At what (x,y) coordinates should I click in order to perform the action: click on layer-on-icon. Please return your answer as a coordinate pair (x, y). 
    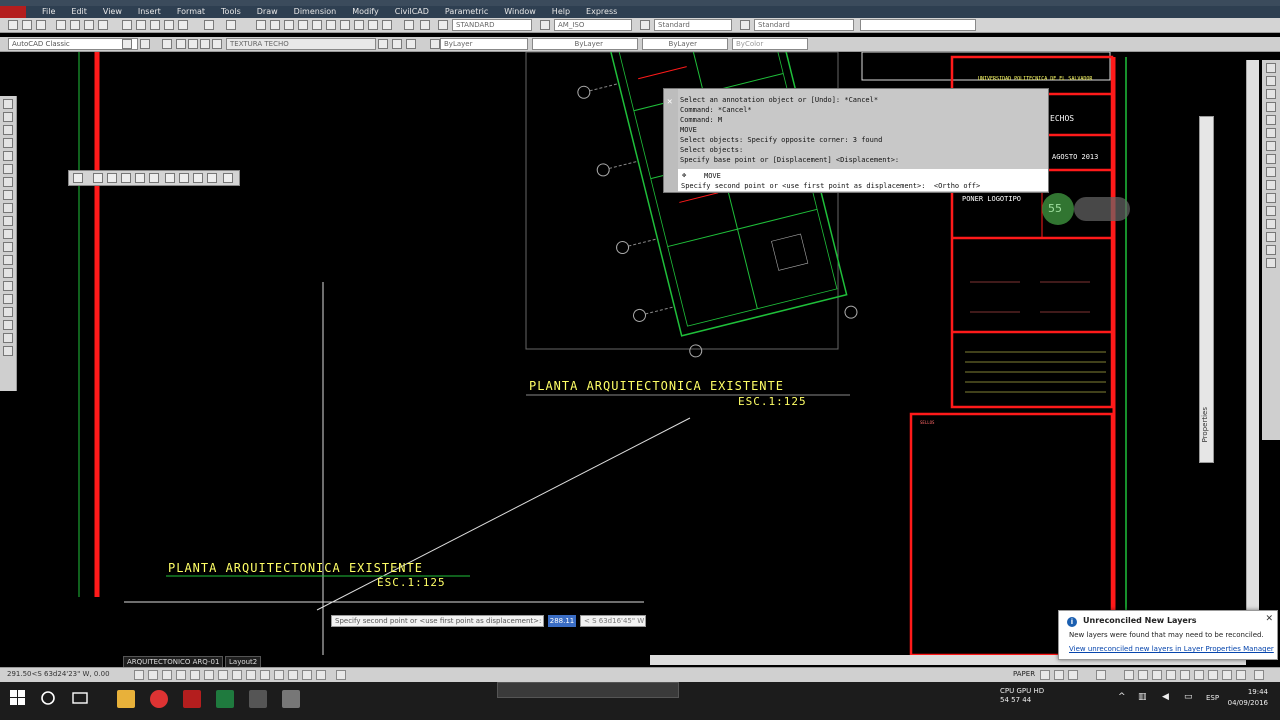
    Looking at the image, I should click on (181, 44).